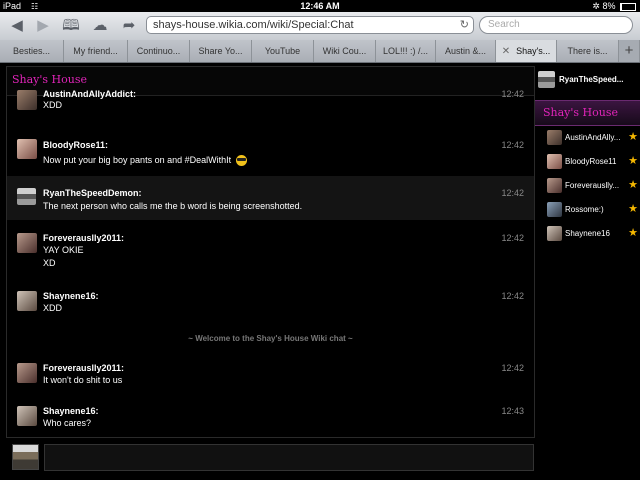 Image resolution: width=640 pixels, height=480 pixels. What do you see at coordinates (63, 250) in the screenshot?
I see `message-text: YAY OKIE` at bounding box center [63, 250].